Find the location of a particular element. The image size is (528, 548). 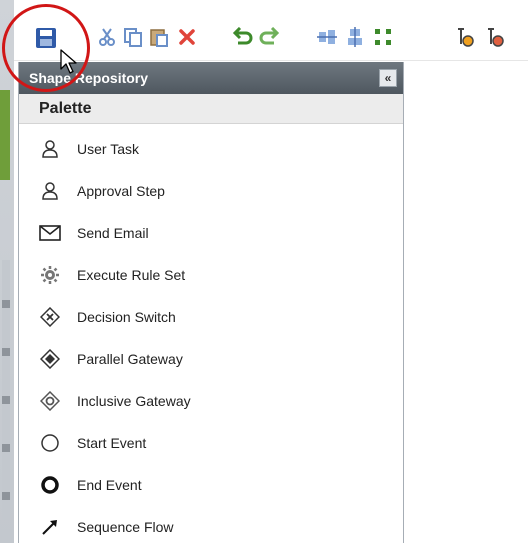

group-button is located at coordinates (383, 37).